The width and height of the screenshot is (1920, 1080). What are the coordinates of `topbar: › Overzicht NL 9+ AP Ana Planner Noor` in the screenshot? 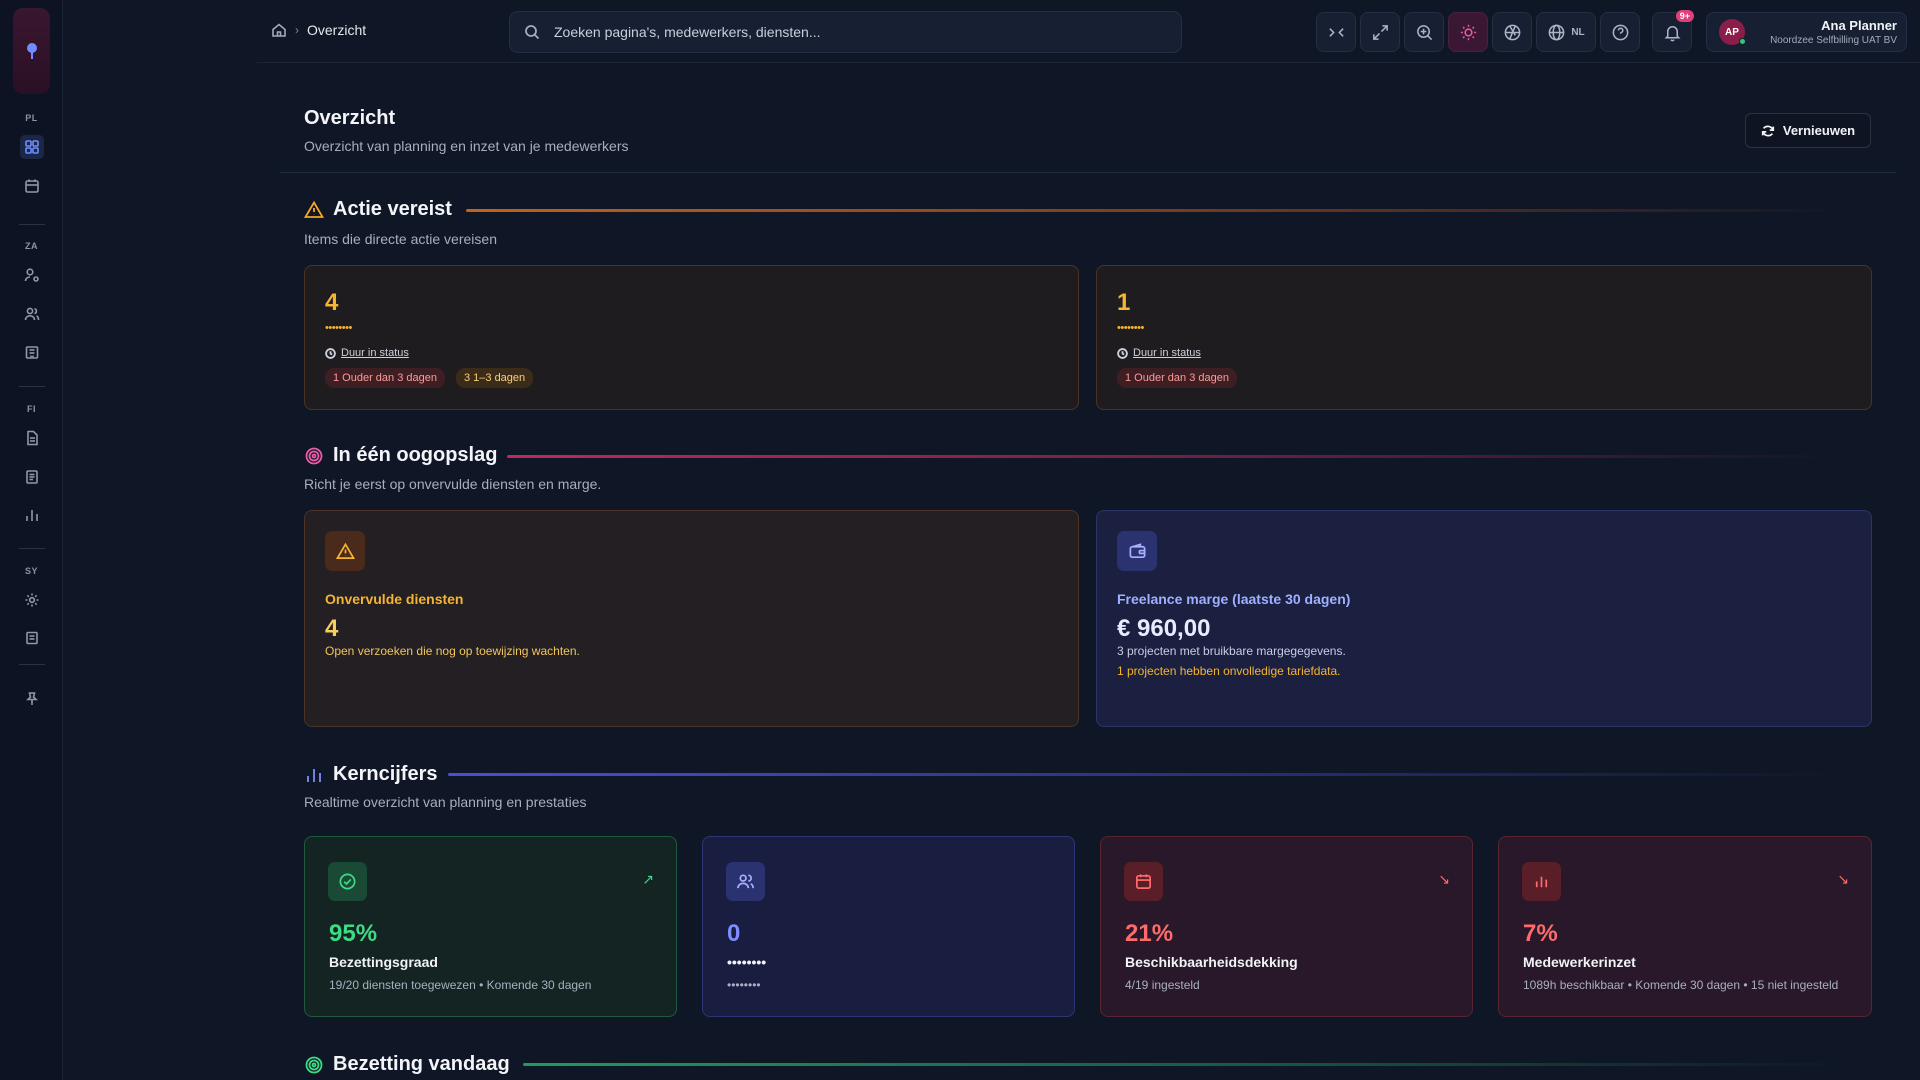 It's located at (1088, 31).